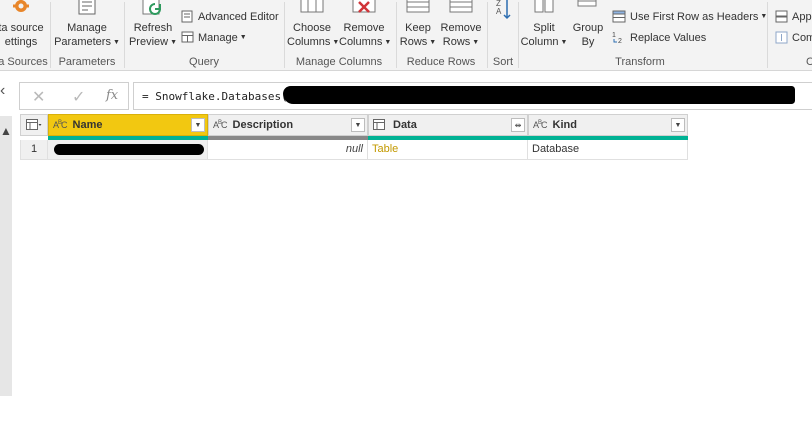  What do you see at coordinates (802, 16) in the screenshot?
I see `append-label: App` at bounding box center [802, 16].